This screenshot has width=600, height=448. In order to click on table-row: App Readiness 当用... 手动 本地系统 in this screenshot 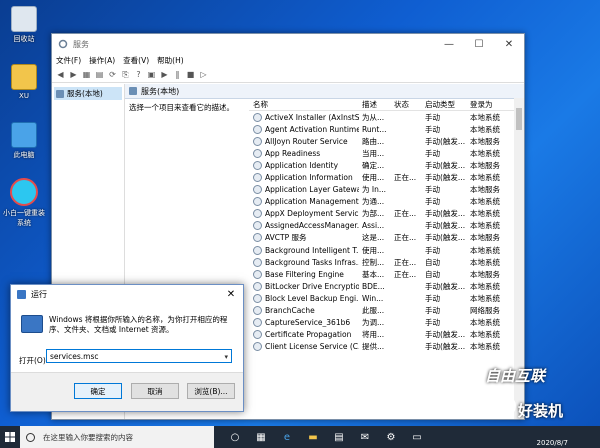, I will do `click(381, 153)`.